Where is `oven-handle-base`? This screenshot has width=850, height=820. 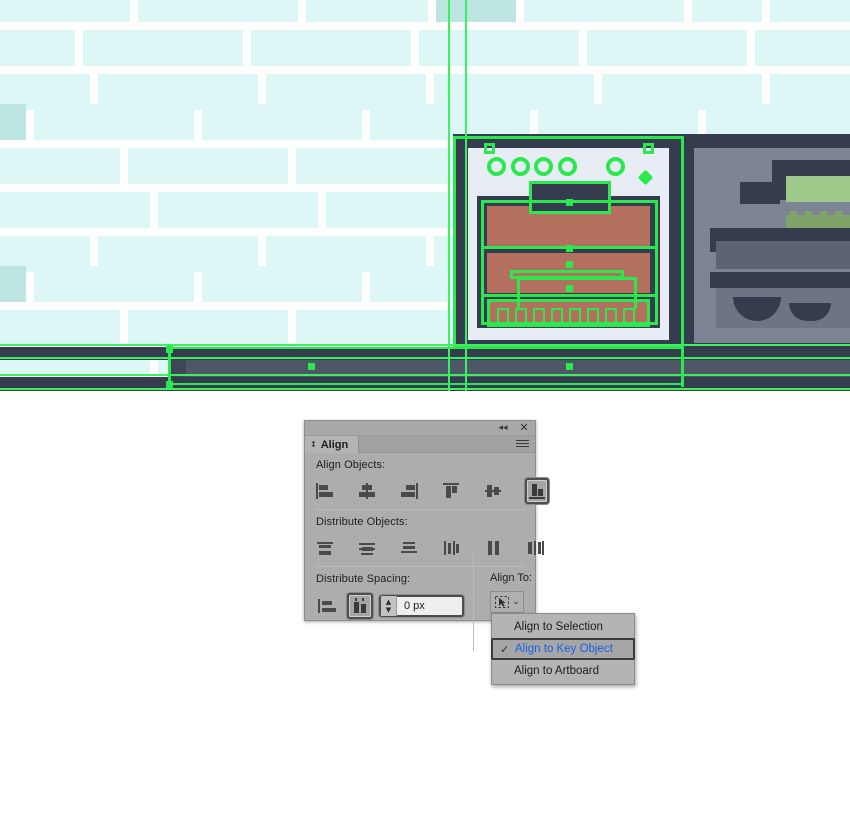
oven-handle-base is located at coordinates (577, 278).